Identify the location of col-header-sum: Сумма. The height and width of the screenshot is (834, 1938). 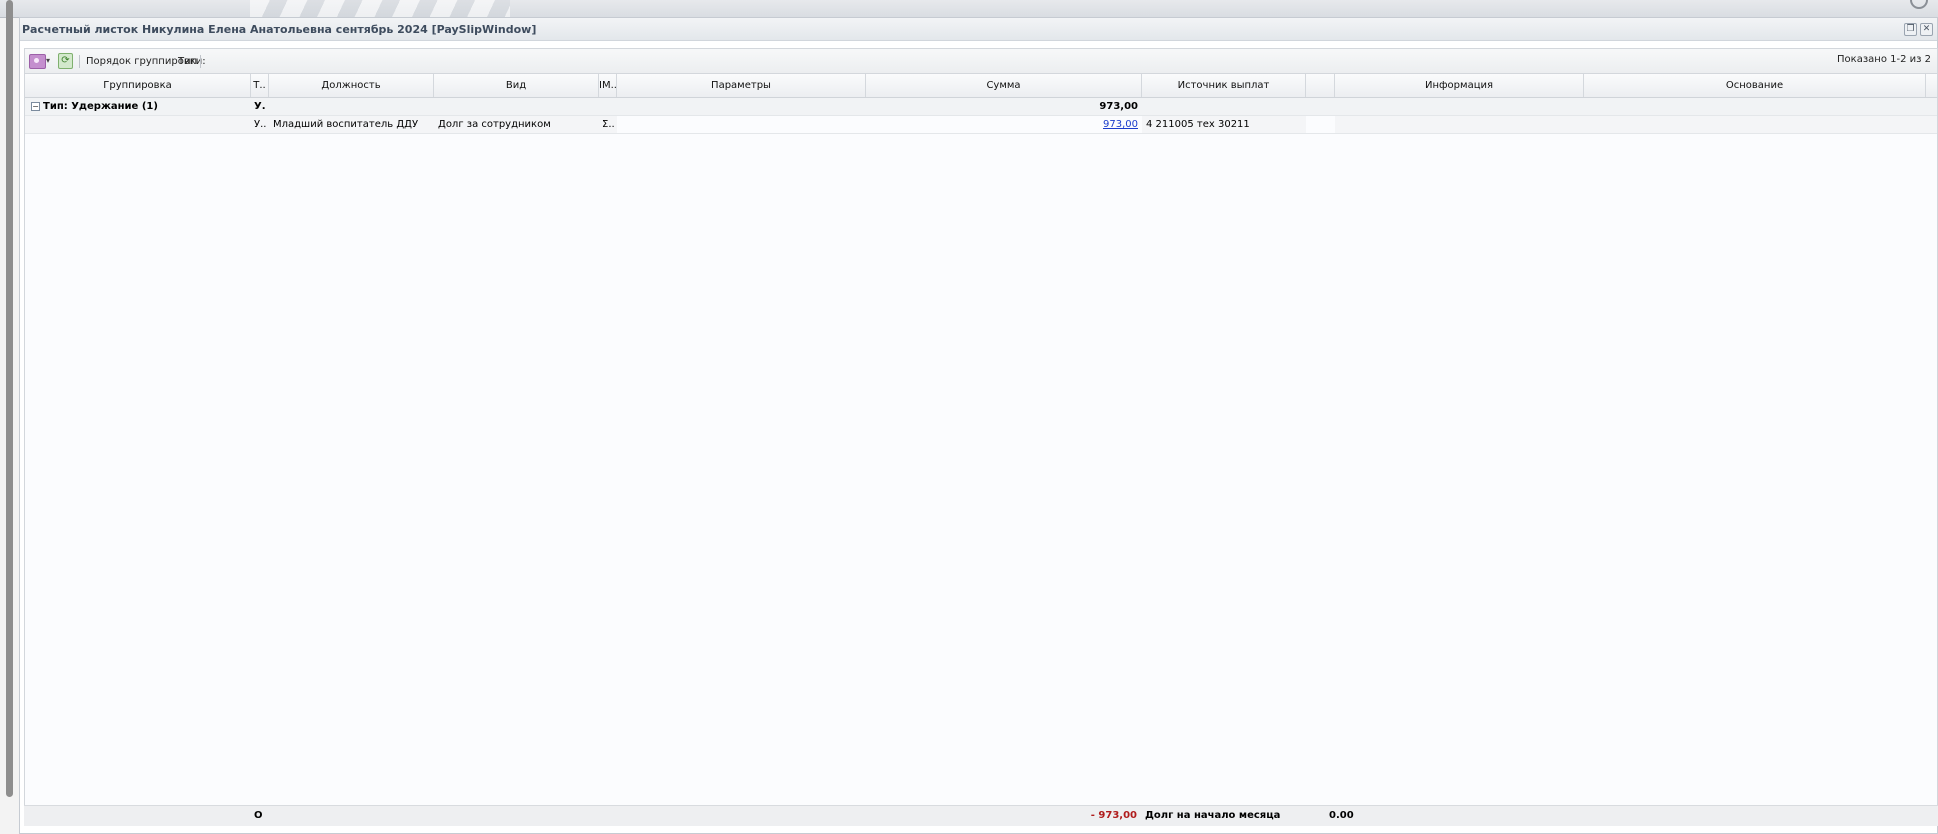
(1004, 85).